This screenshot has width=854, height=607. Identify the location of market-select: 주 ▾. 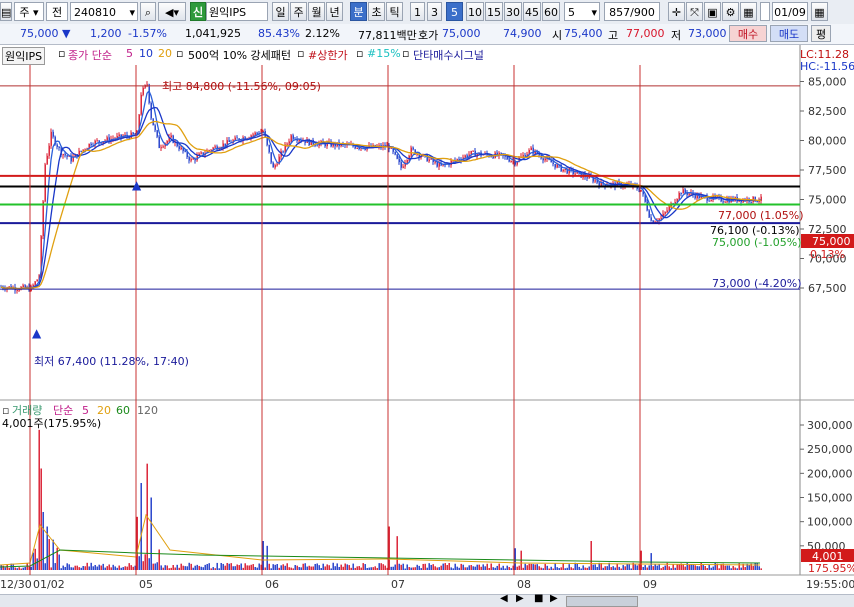
(29, 11).